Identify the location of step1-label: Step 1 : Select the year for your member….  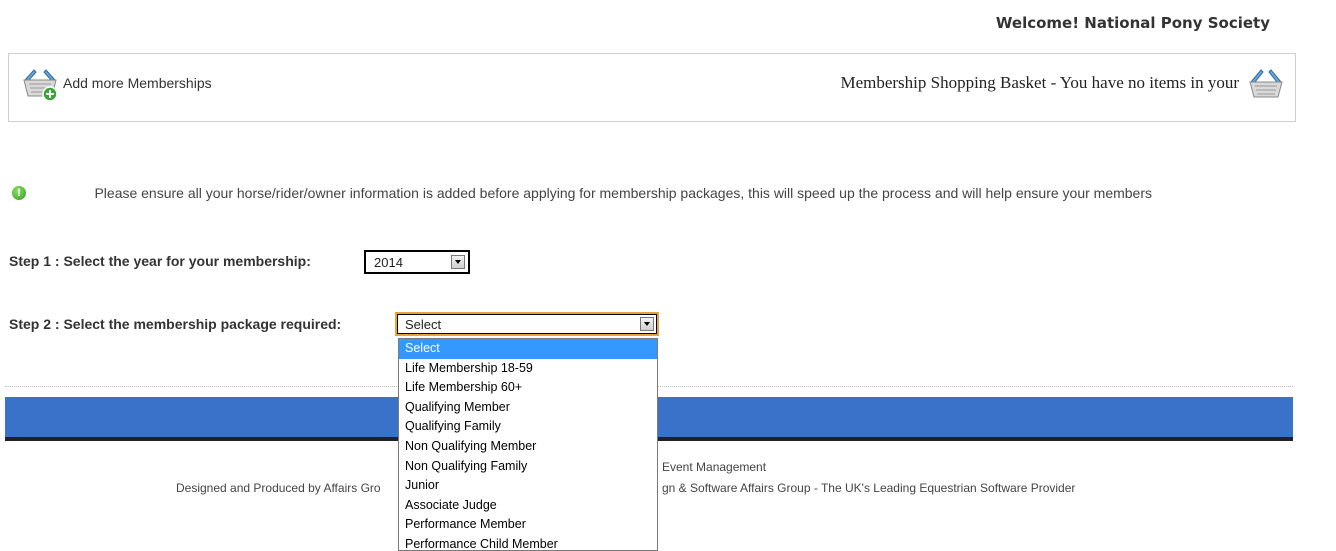
(160, 261).